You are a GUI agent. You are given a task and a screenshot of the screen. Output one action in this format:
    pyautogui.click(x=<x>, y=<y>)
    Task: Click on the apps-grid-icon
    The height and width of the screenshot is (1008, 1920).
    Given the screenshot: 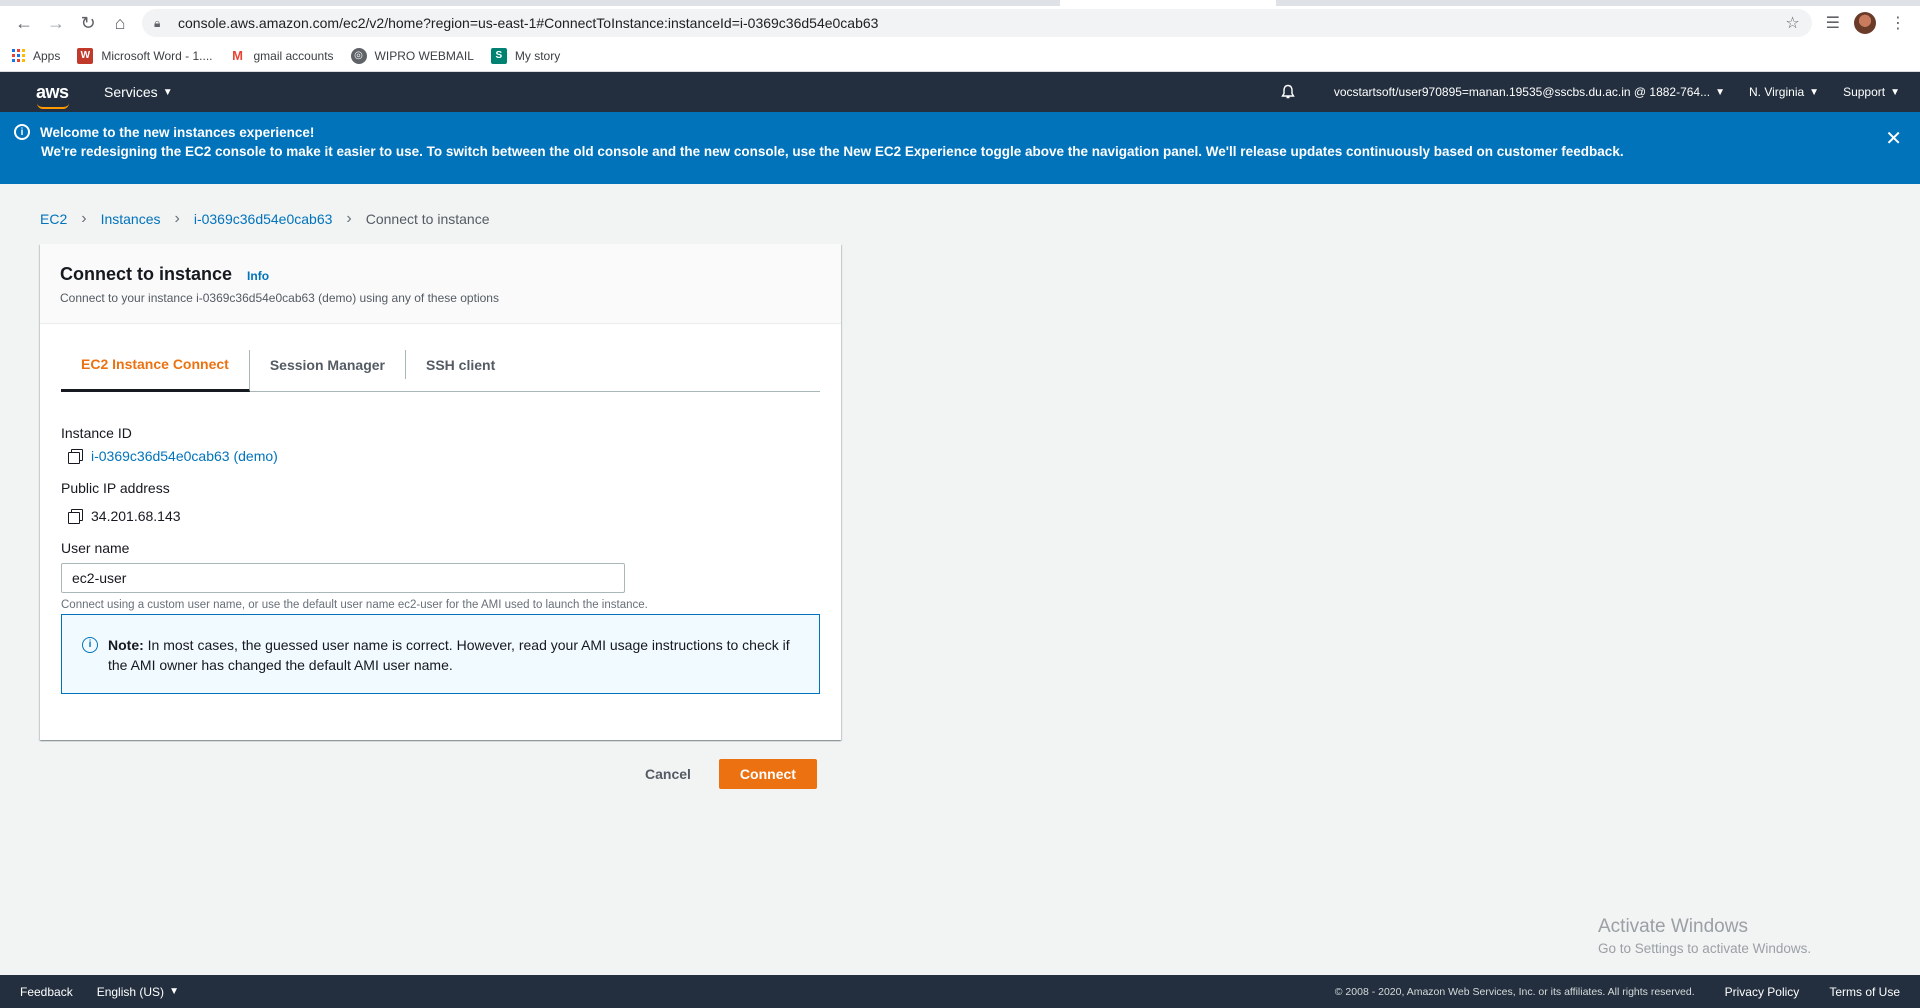 What is the action you would take?
    pyautogui.click(x=18, y=55)
    